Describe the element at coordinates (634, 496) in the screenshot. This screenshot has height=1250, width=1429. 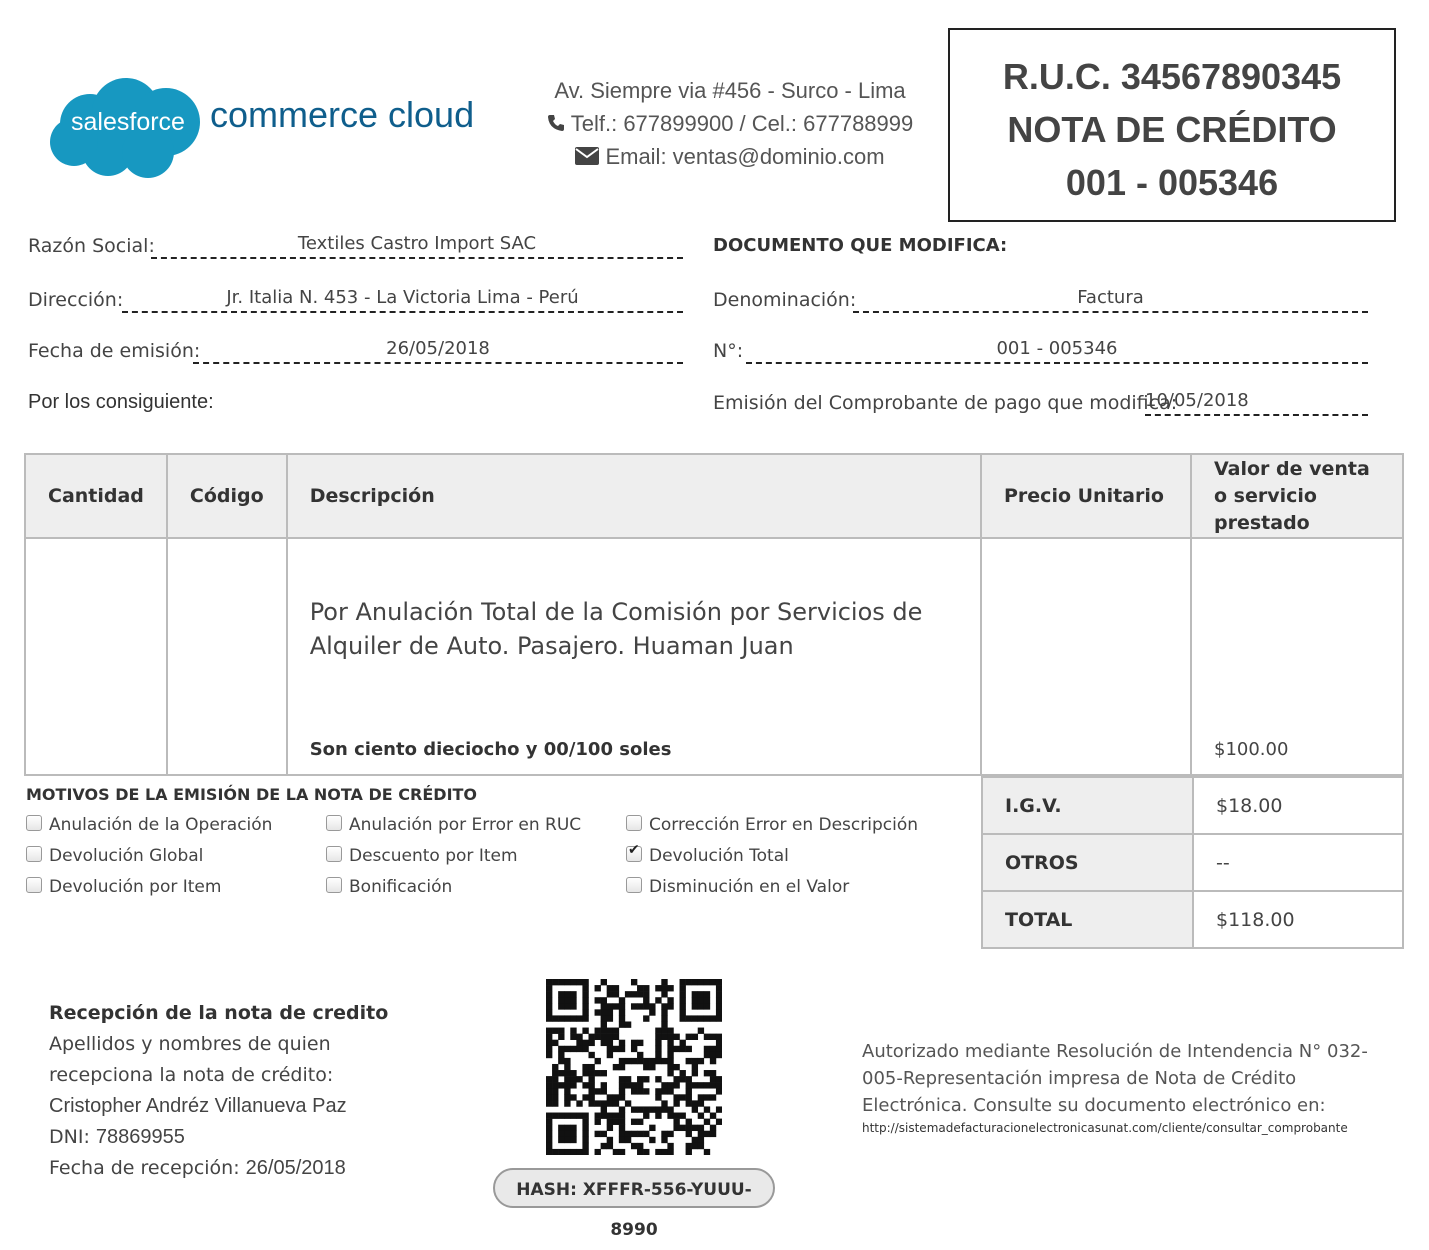
I see `col-descripcion: Descripción` at that location.